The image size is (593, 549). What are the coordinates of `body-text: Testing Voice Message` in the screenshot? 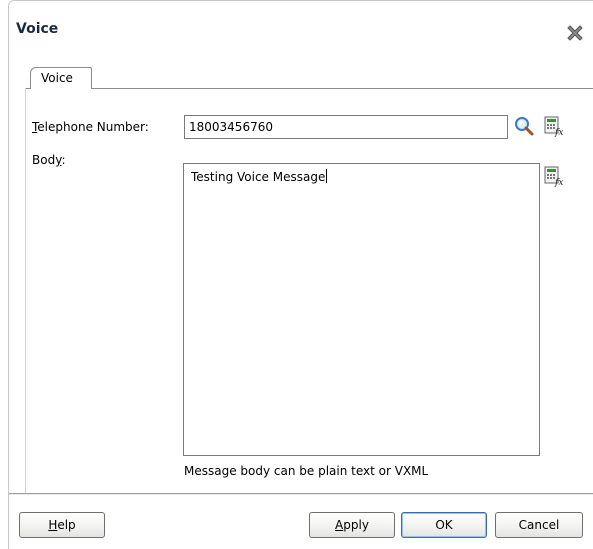 It's located at (258, 177).